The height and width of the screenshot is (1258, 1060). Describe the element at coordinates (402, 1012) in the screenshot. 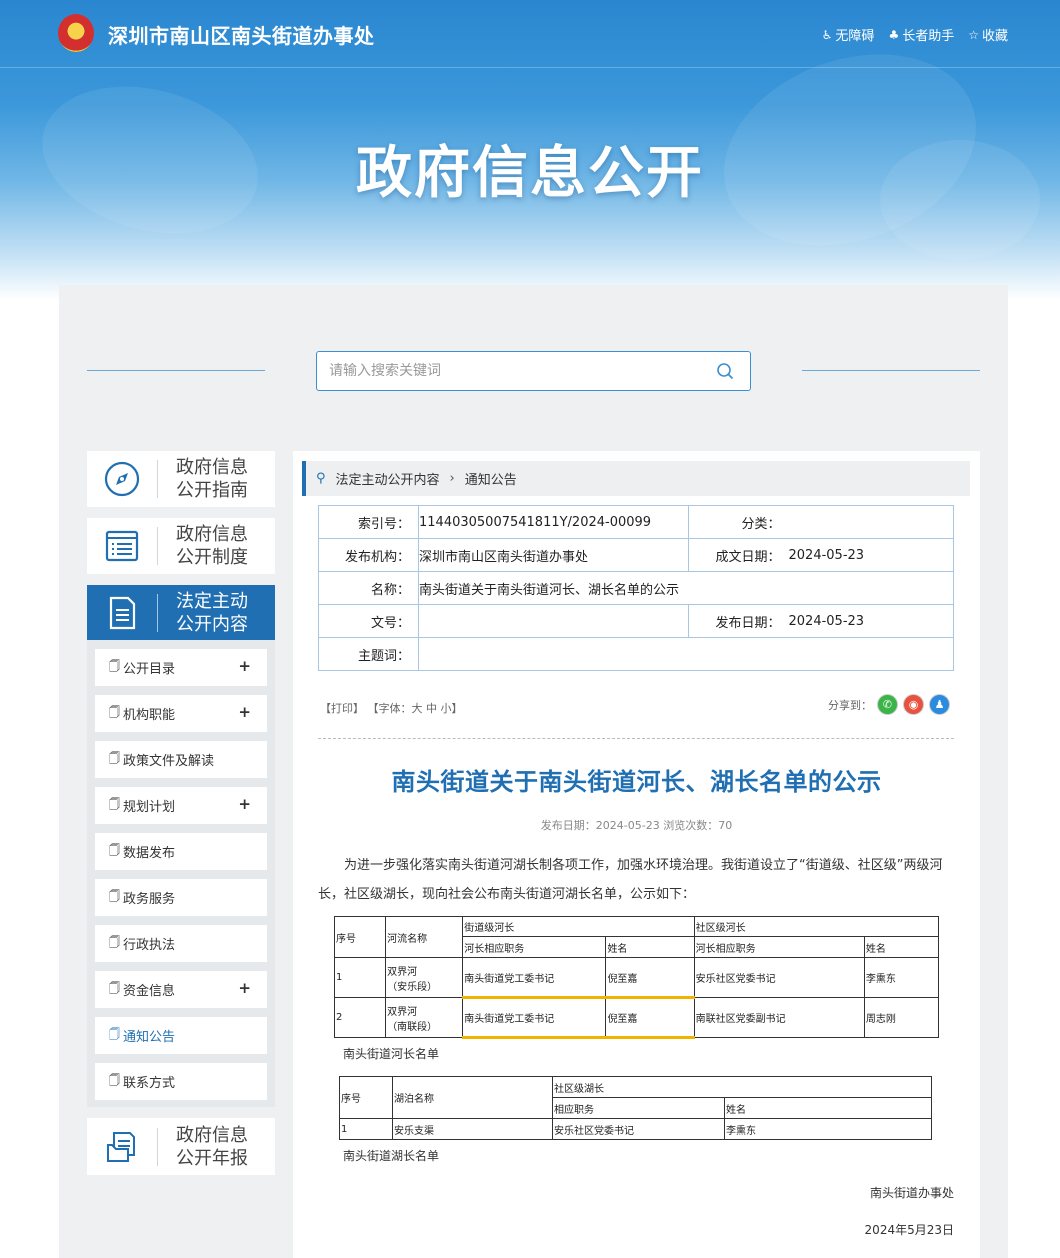

I see `river-name: 双界河` at that location.